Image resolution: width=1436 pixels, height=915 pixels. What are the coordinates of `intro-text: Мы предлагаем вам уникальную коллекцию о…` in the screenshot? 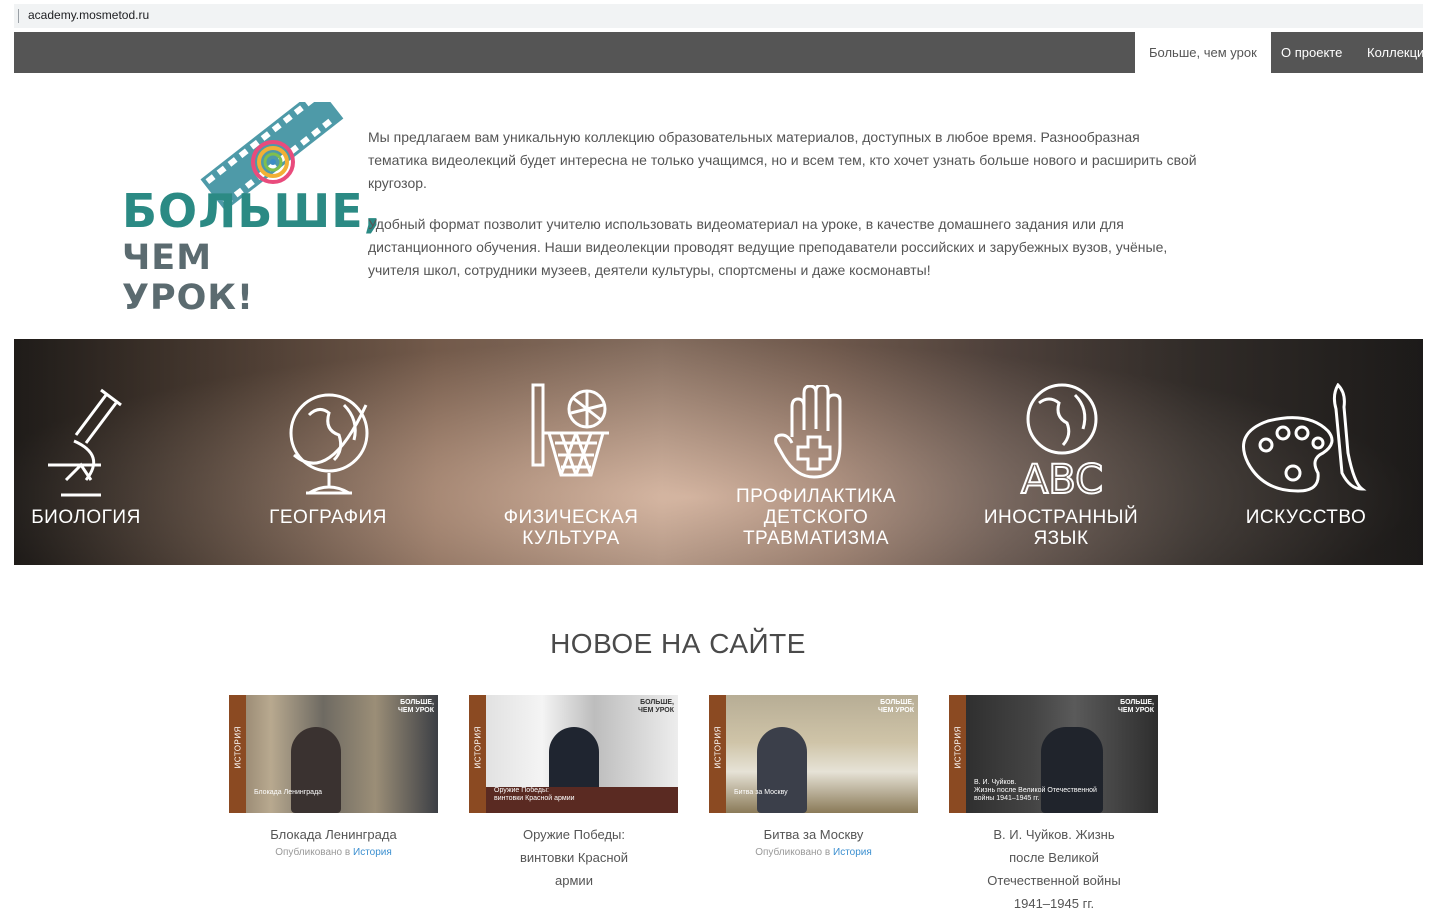 It's located at (783, 213).